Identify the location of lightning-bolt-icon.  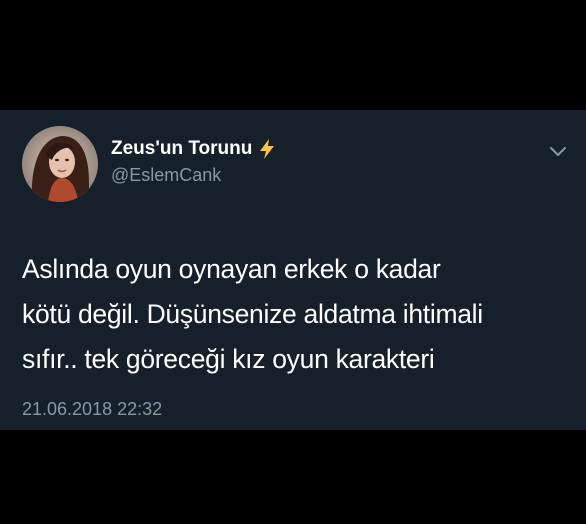
(267, 149).